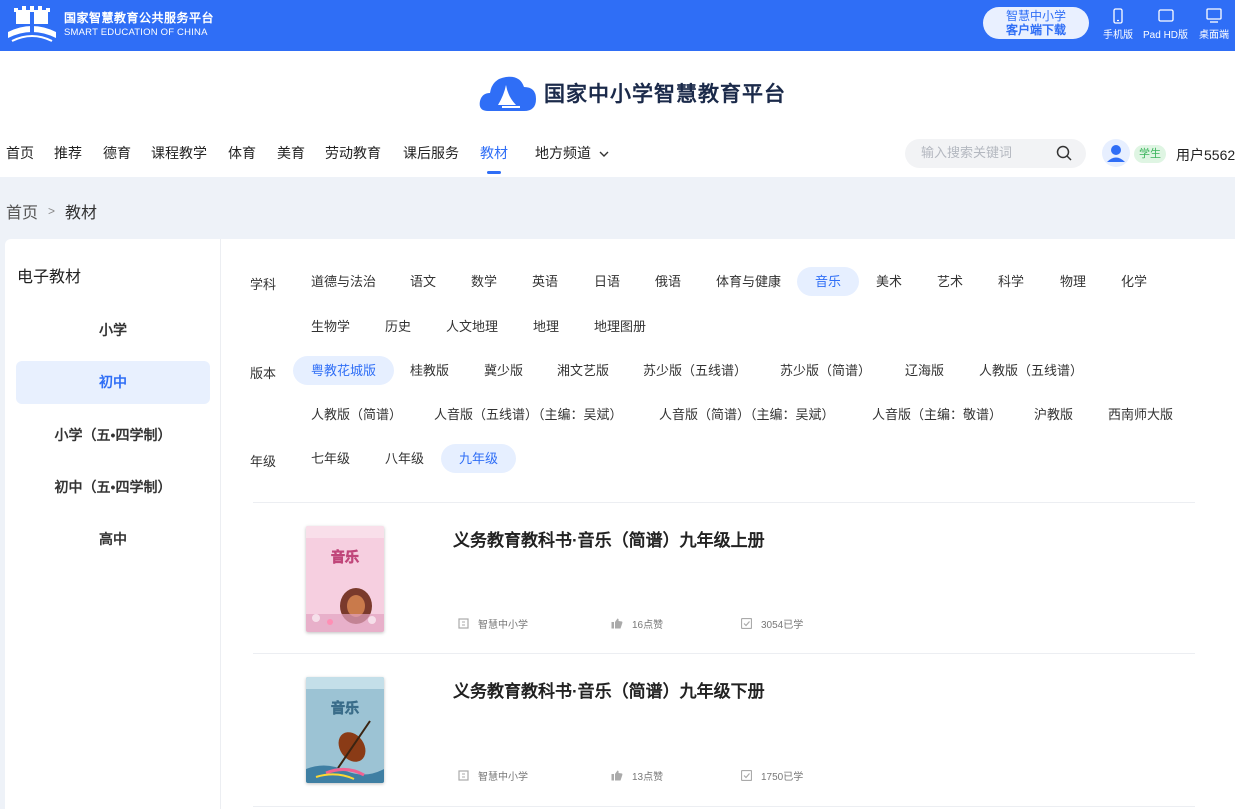  Describe the element at coordinates (113, 382) in the screenshot. I see `sidebar-item-junior: 初中` at that location.